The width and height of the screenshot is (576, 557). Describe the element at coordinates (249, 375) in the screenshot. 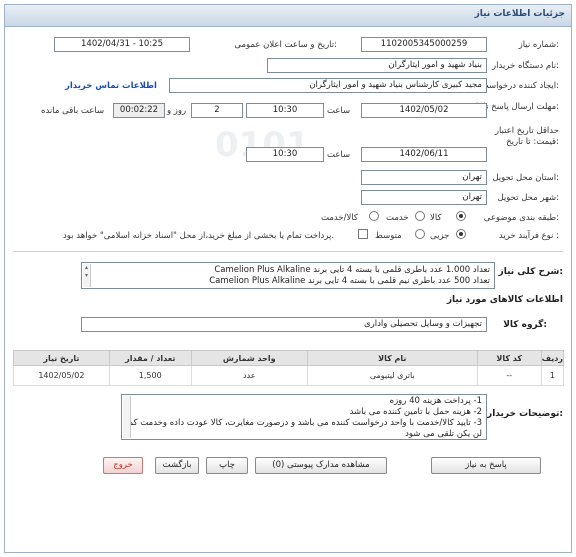

I see `row-unit: عدد` at that location.